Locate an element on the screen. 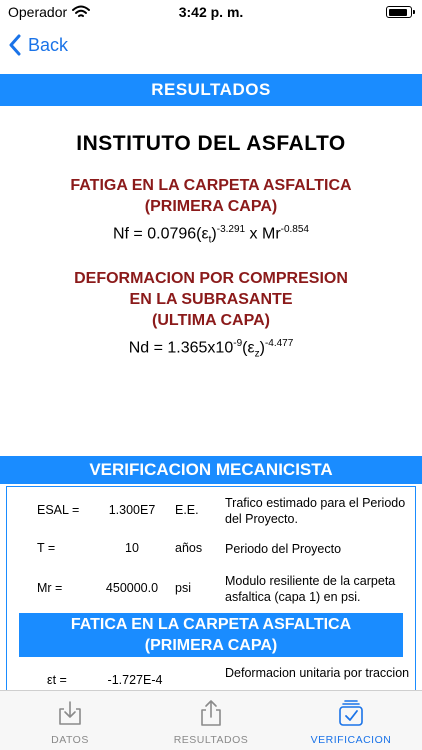  battery-tip is located at coordinates (414, 12).